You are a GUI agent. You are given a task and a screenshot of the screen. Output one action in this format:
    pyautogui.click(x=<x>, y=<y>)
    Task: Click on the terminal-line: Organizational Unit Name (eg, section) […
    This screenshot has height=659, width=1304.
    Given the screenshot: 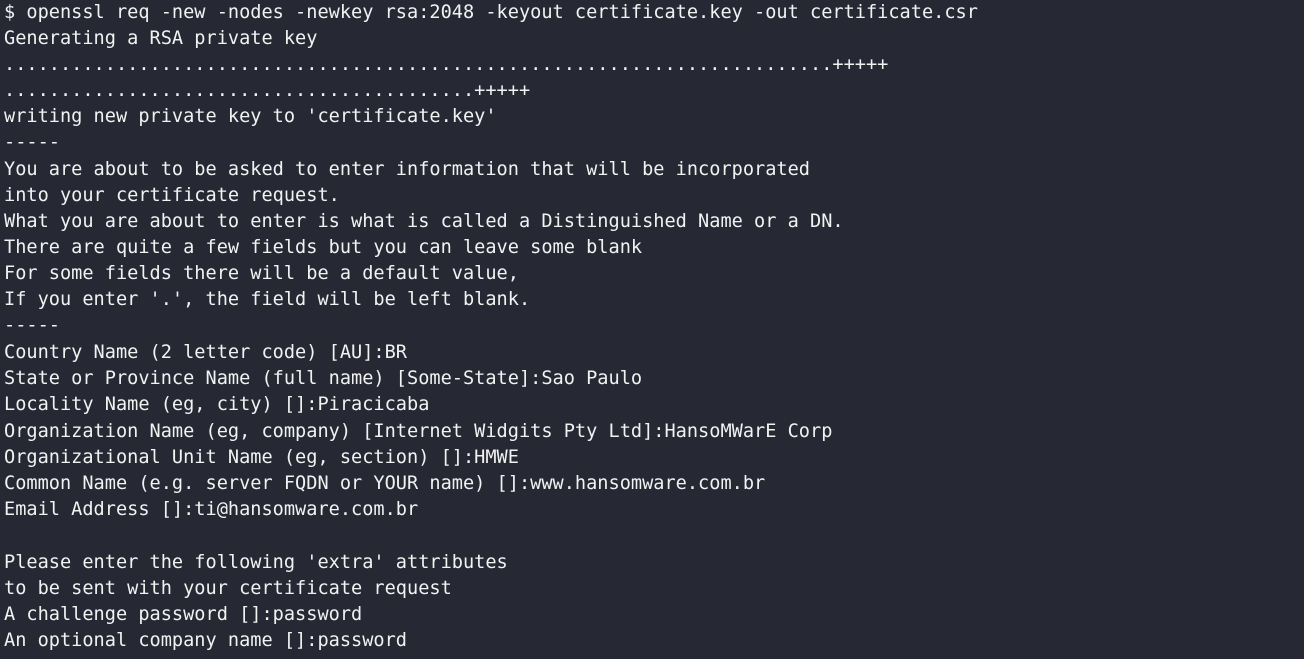 What is the action you would take?
    pyautogui.click(x=261, y=457)
    